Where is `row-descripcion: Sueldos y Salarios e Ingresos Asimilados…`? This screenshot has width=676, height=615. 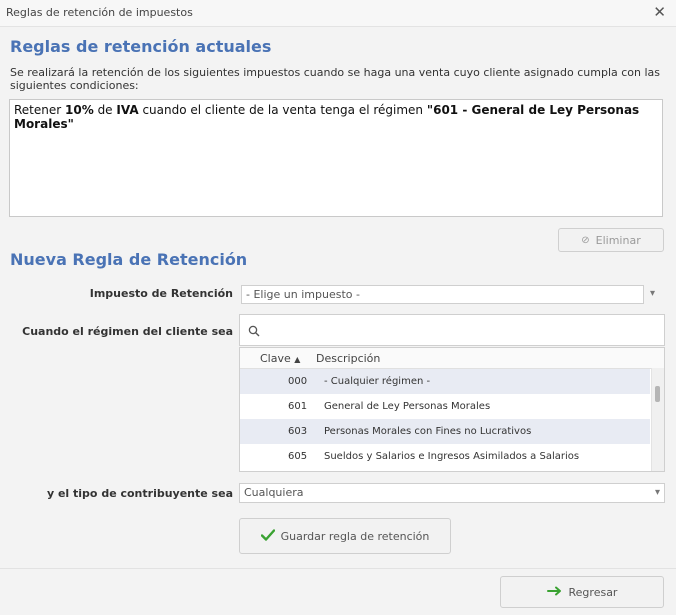
row-descripcion: Sueldos y Salarios e Ingresos Asimilados… is located at coordinates (452, 456).